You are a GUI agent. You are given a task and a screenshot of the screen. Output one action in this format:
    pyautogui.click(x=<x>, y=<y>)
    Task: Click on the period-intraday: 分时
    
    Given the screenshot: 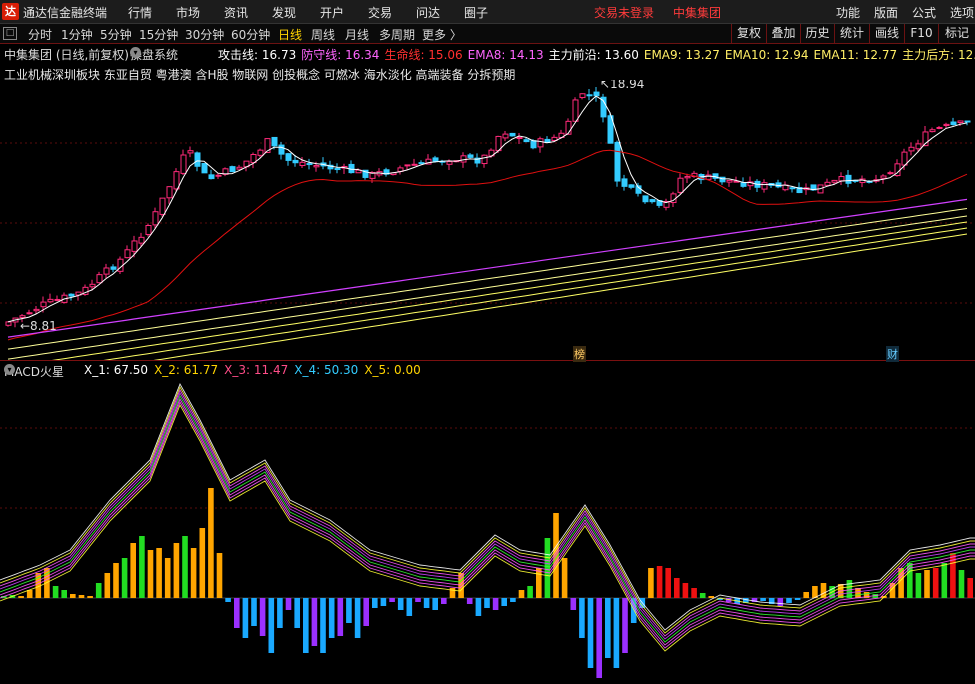 What is the action you would take?
    pyautogui.click(x=40, y=34)
    